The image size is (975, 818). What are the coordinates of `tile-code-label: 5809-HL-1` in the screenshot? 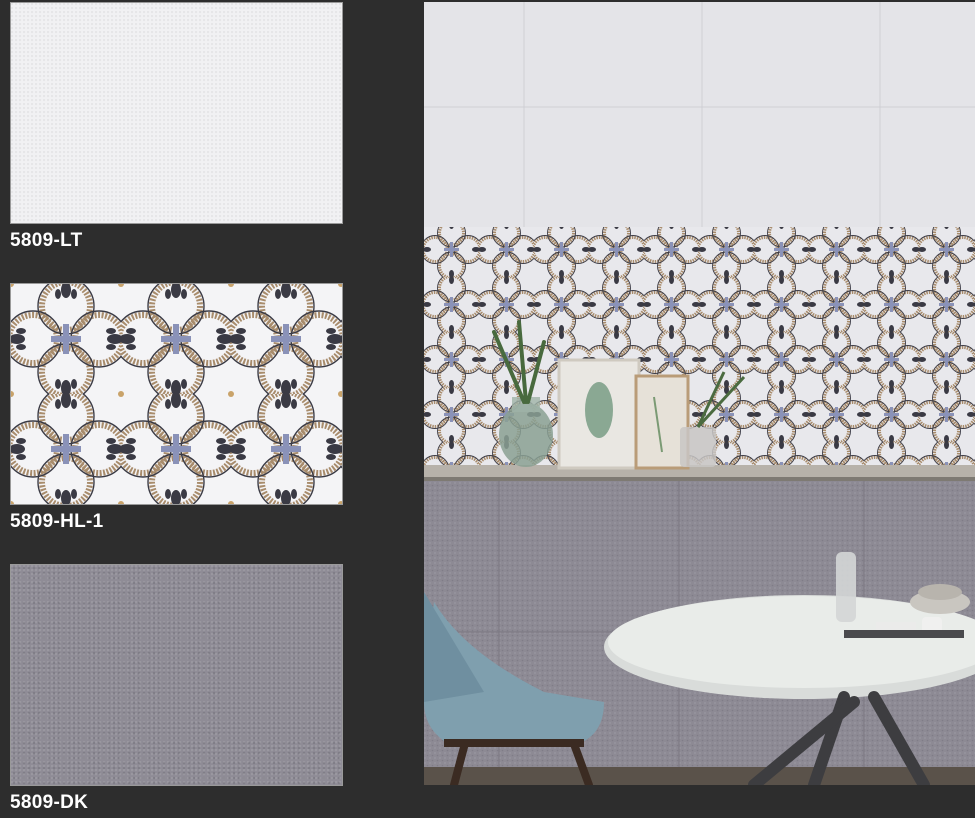 It's located at (57, 521).